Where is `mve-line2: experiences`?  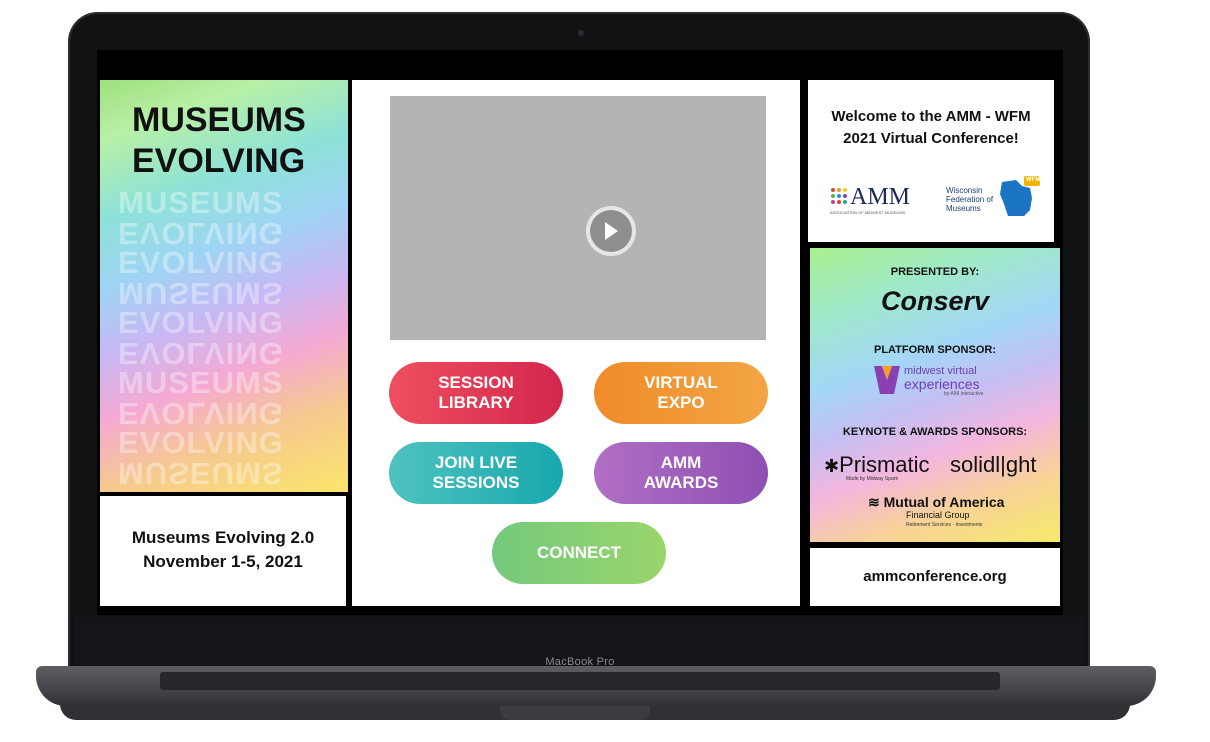
mve-line2: experiences is located at coordinates (942, 384).